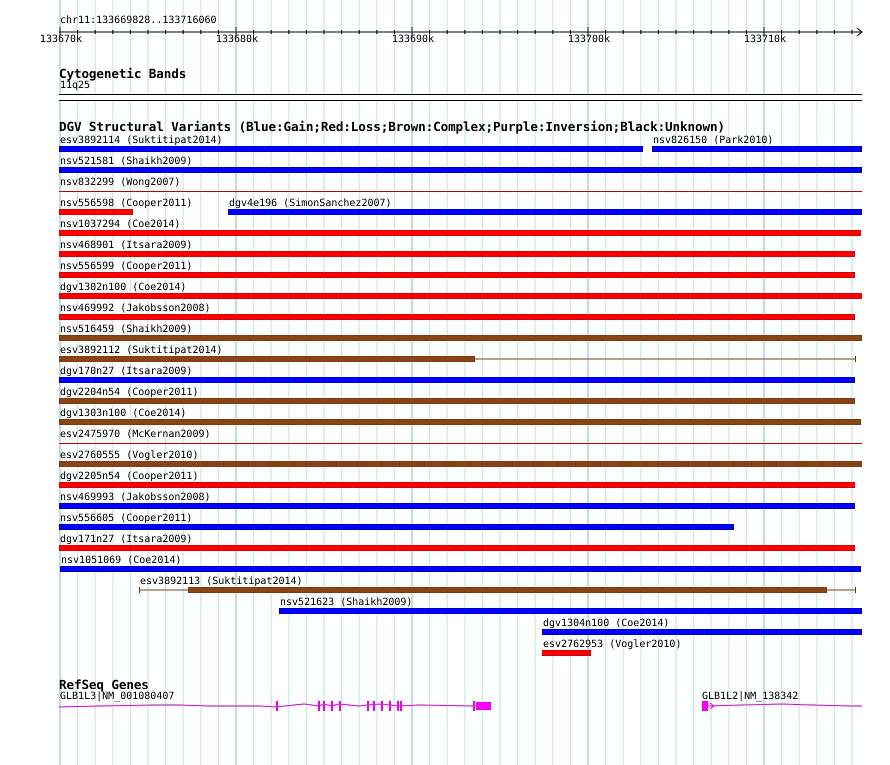 This screenshot has height=765, width=890. What do you see at coordinates (135, 434) in the screenshot?
I see `variant-label: esv2475970 (McKernan2009)` at bounding box center [135, 434].